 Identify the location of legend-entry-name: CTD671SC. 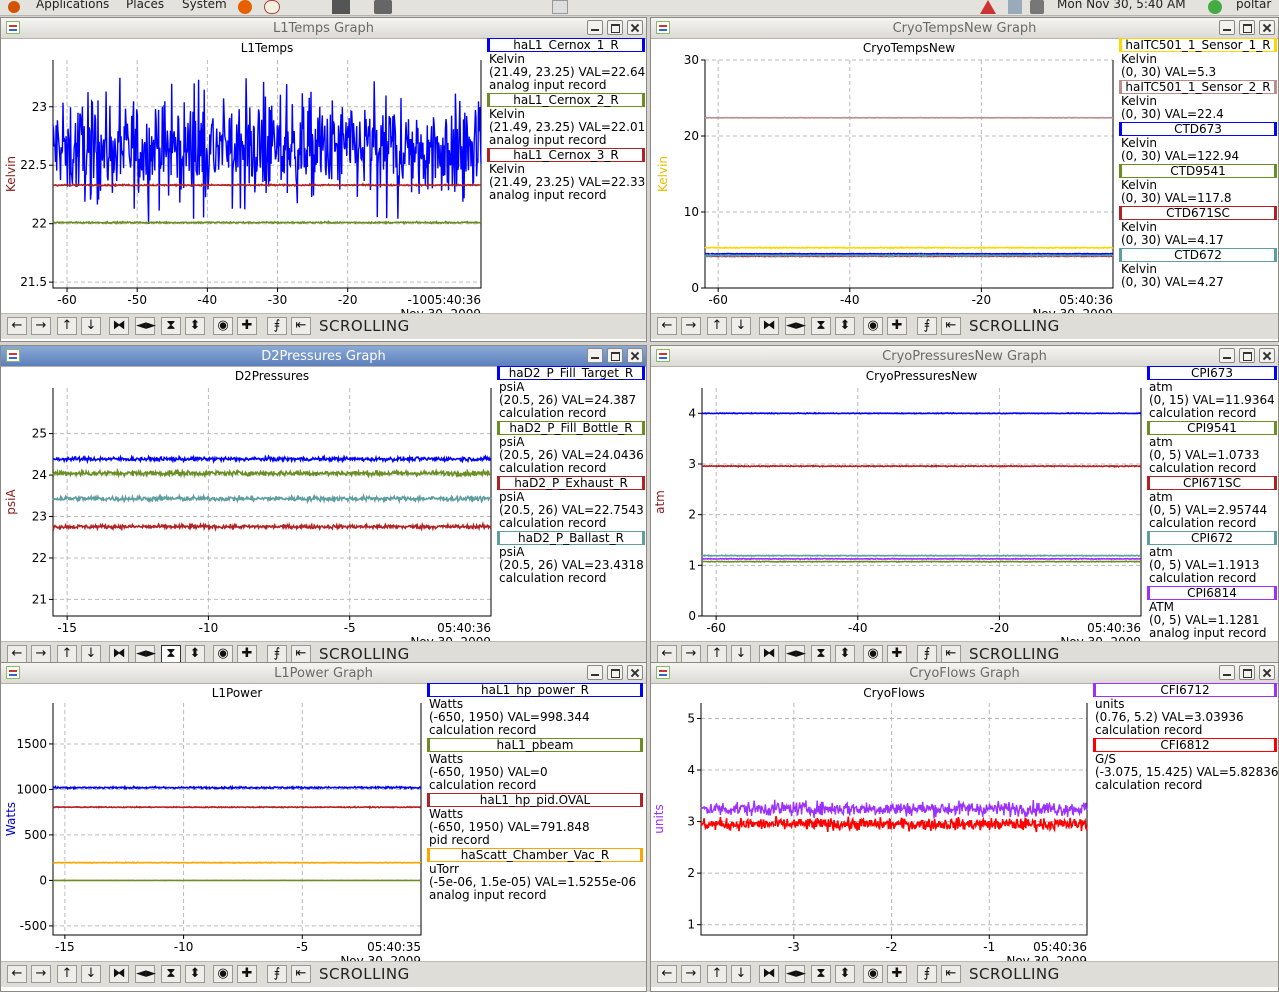
(1198, 213).